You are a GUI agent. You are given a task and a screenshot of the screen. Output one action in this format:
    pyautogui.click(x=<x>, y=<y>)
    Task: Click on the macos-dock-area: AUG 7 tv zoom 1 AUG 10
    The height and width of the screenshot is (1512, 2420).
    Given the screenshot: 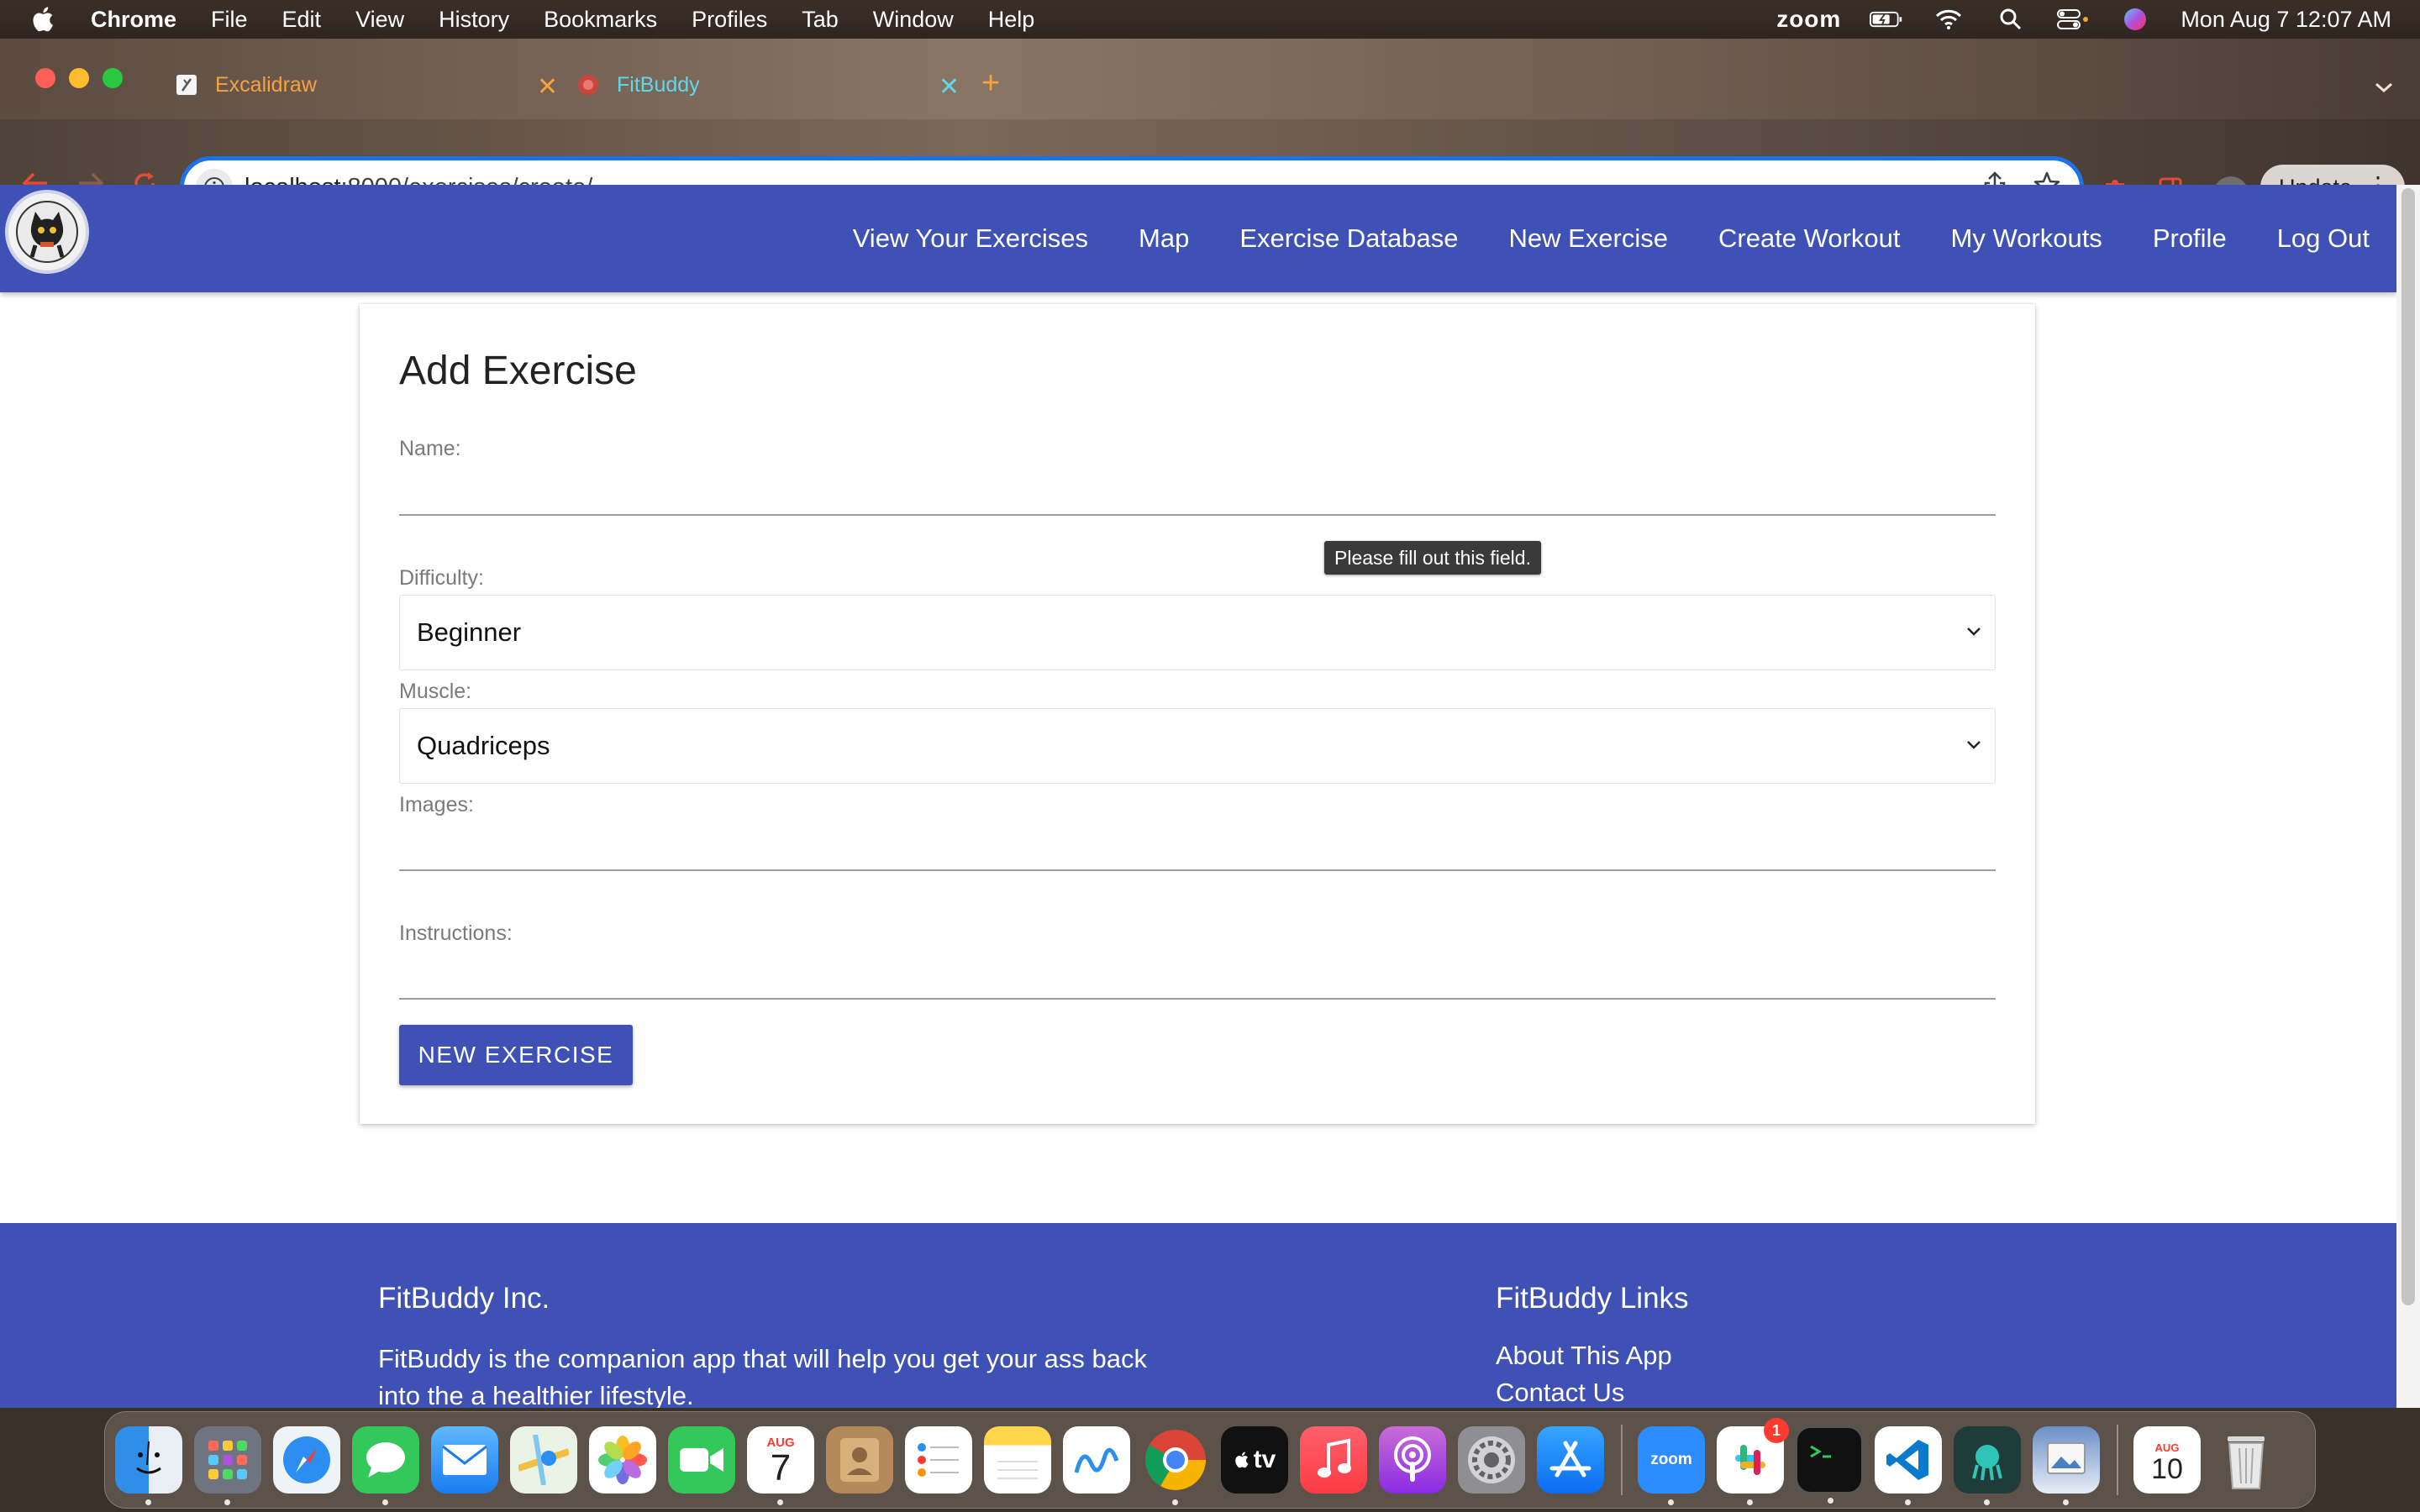 What is the action you would take?
    pyautogui.click(x=1210, y=1460)
    